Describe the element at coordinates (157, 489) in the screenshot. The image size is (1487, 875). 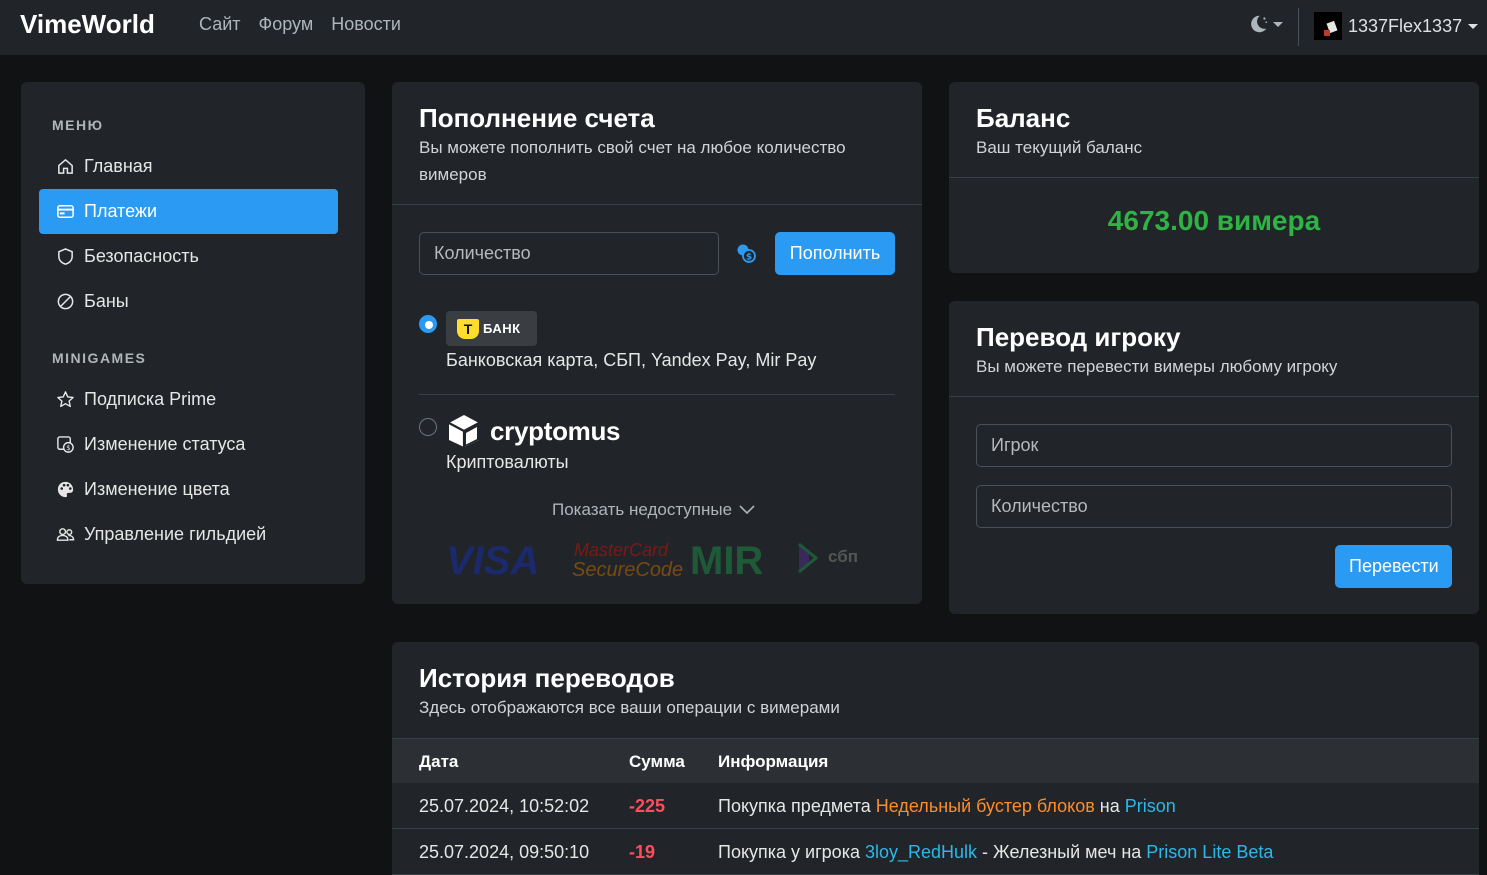
I see `sidebar-item-label: Изменение цвета` at that location.